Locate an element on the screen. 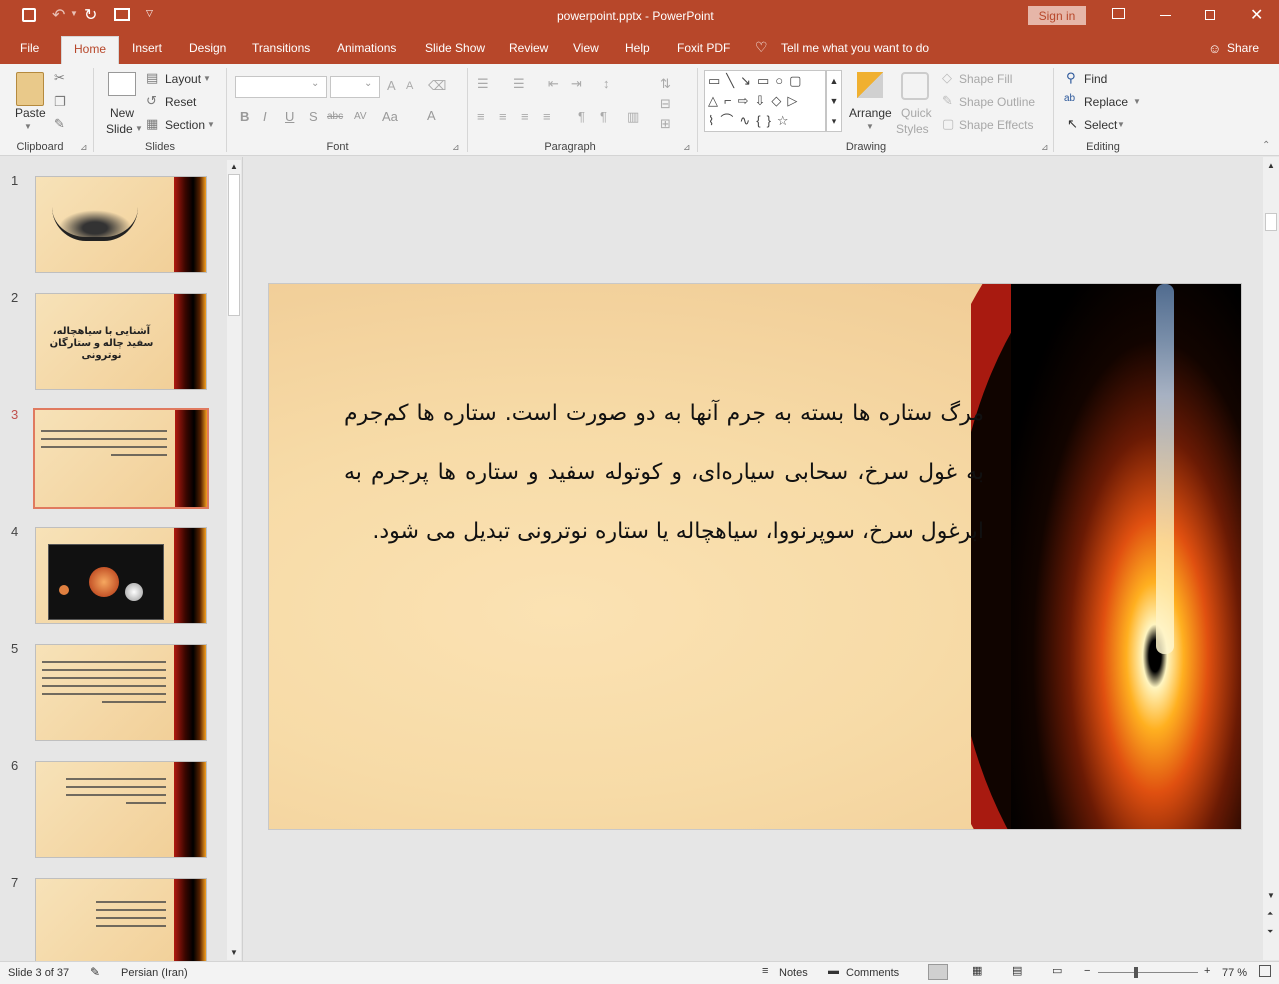 This screenshot has width=1279, height=984. rtl-icon: ¶ is located at coordinates (581, 116).